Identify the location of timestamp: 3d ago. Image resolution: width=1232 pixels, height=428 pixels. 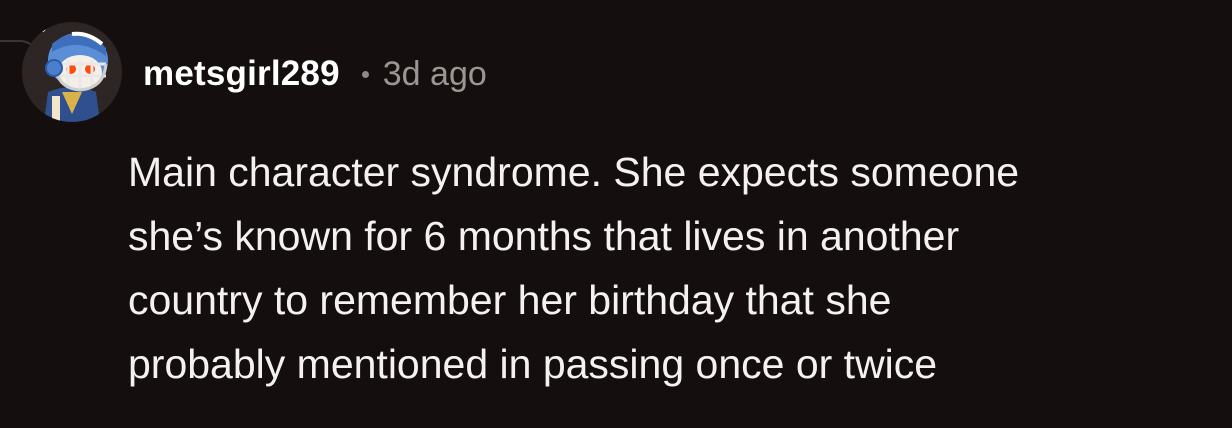
(435, 74).